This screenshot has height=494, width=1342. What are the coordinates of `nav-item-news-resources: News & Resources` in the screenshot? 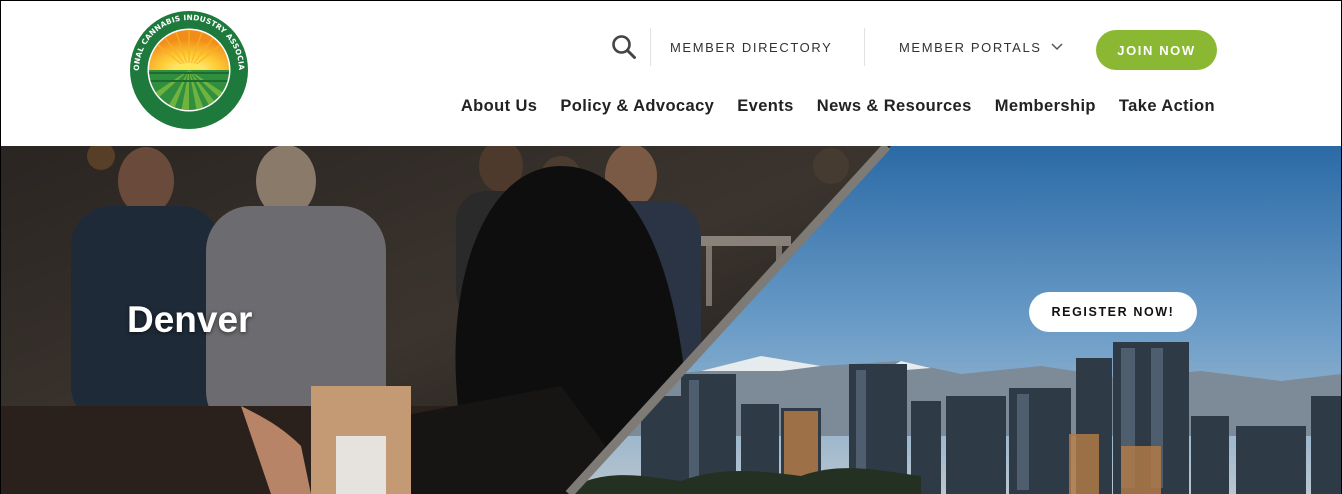 It's located at (894, 106).